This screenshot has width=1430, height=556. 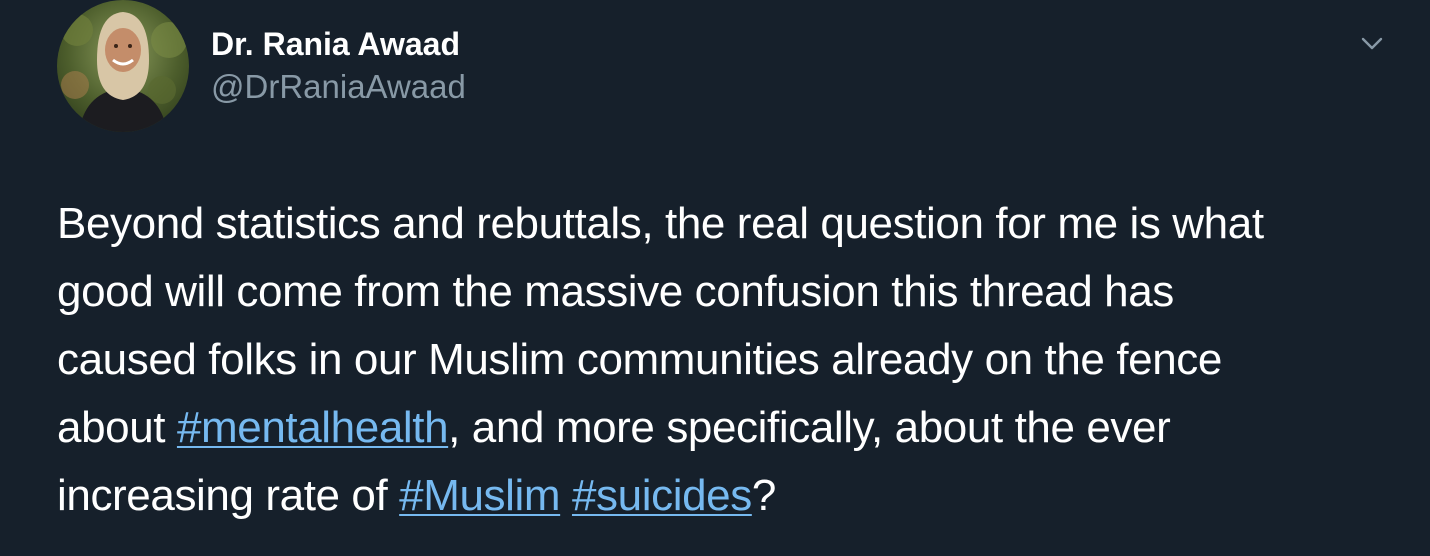 What do you see at coordinates (1372, 44) in the screenshot?
I see `chevron-down-icon` at bounding box center [1372, 44].